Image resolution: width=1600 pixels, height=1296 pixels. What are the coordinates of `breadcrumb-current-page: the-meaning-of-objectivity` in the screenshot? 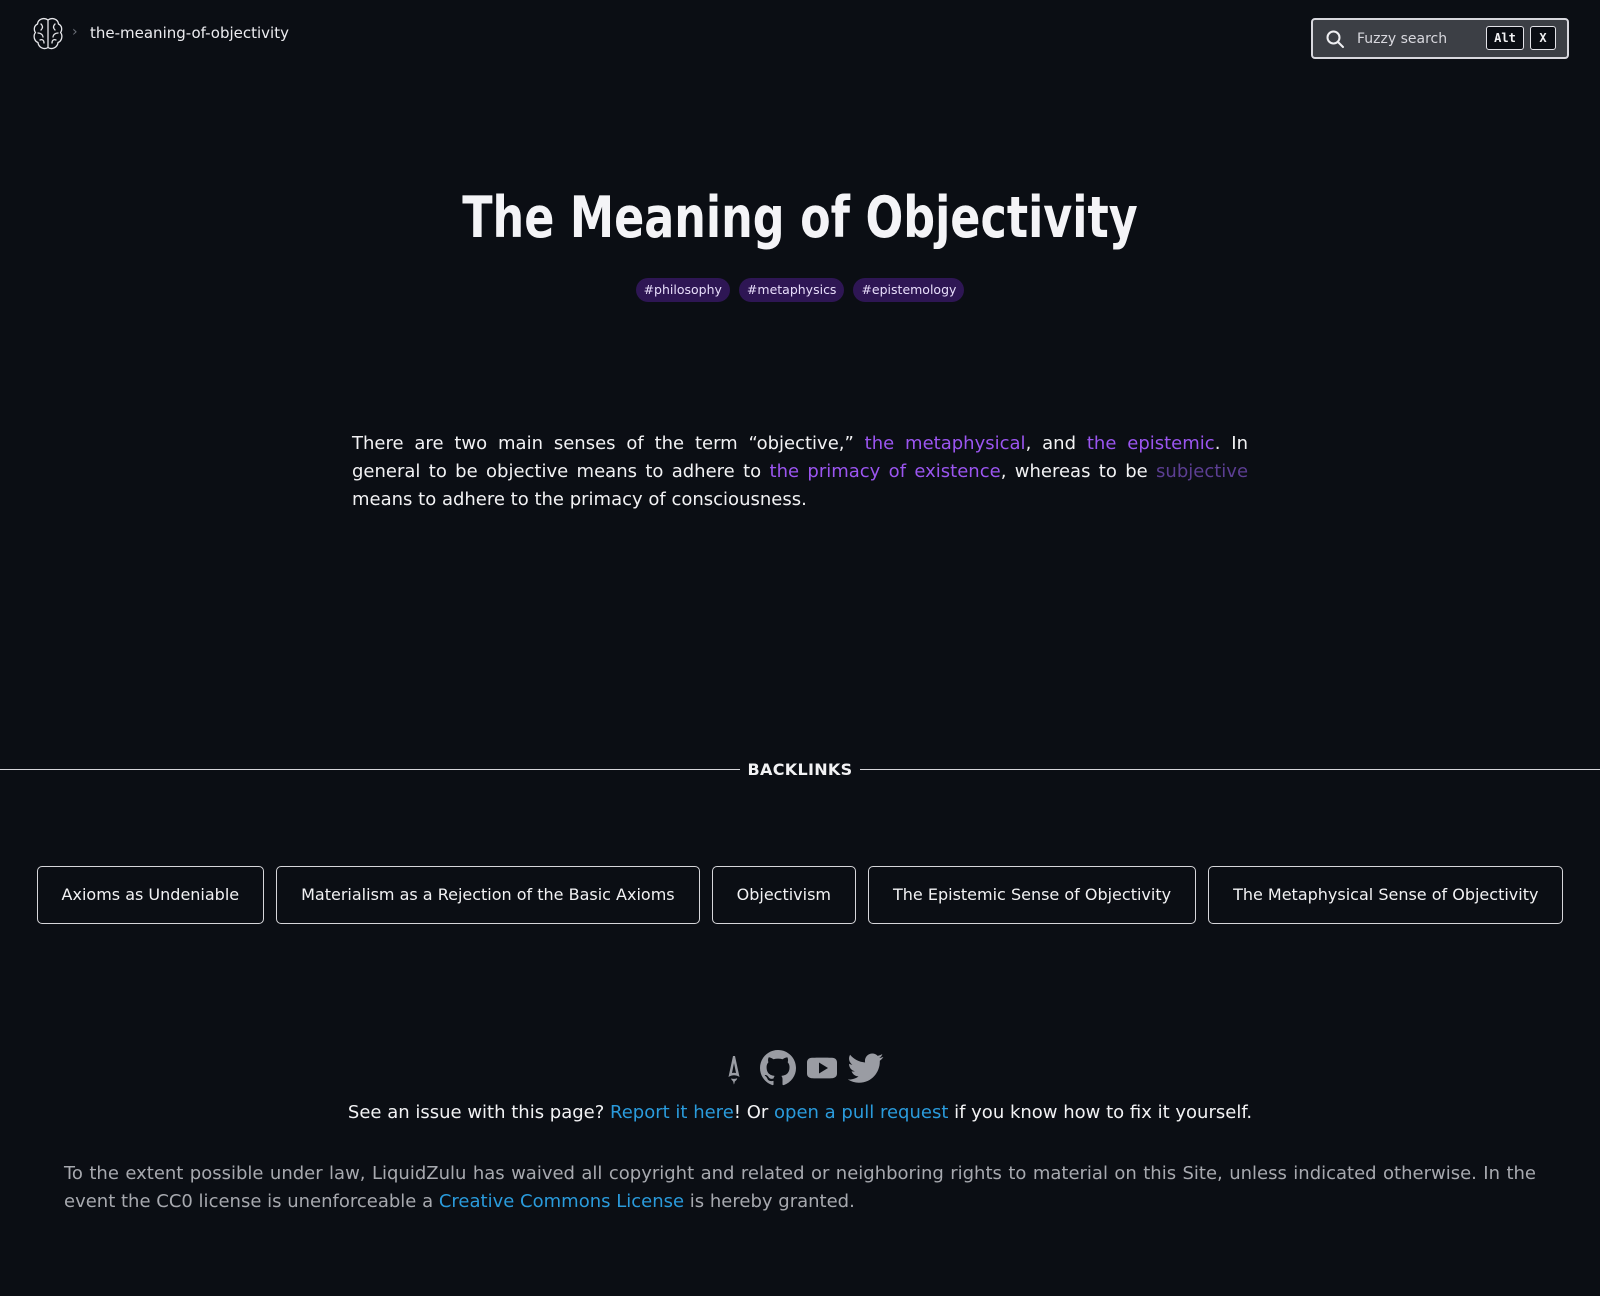 It's located at (189, 33).